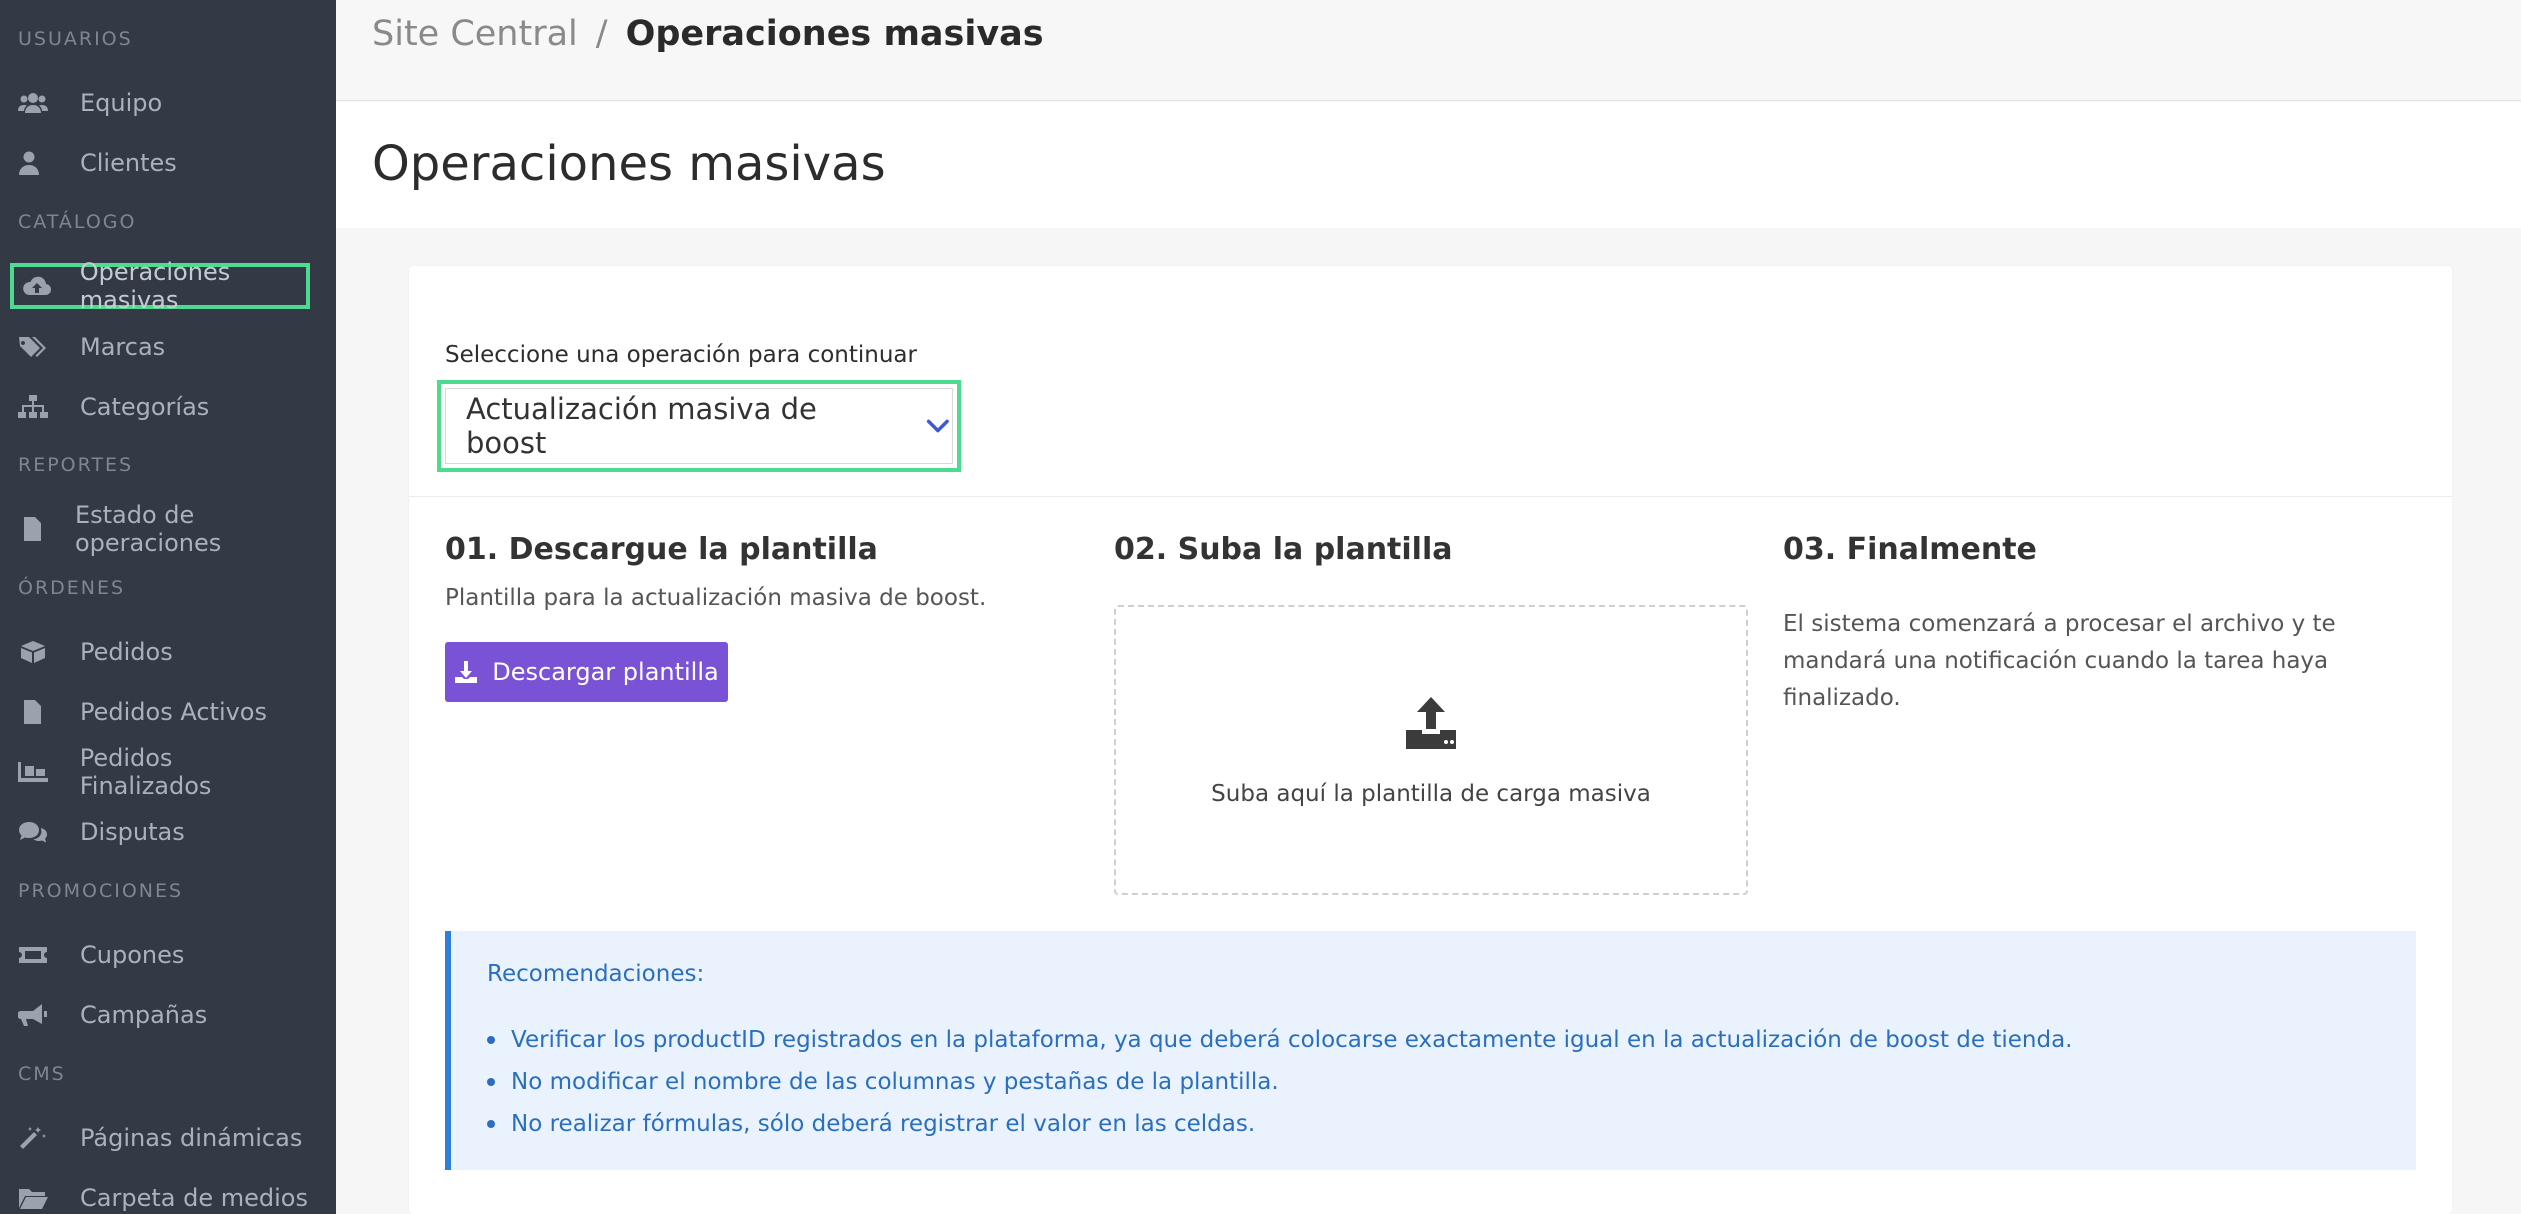 Image resolution: width=2521 pixels, height=1214 pixels. What do you see at coordinates (36, 1015) in the screenshot?
I see `megaphone-icon` at bounding box center [36, 1015].